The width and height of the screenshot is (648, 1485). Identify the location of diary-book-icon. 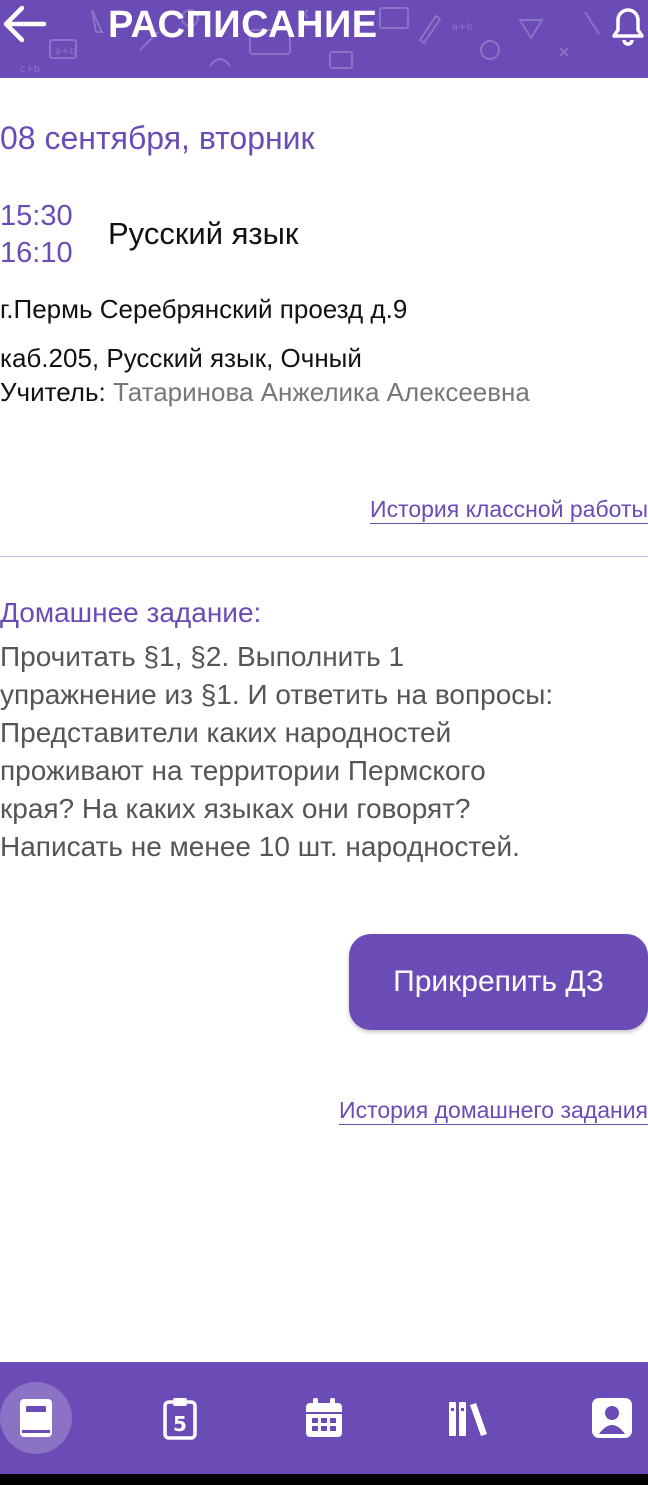
(36, 1418).